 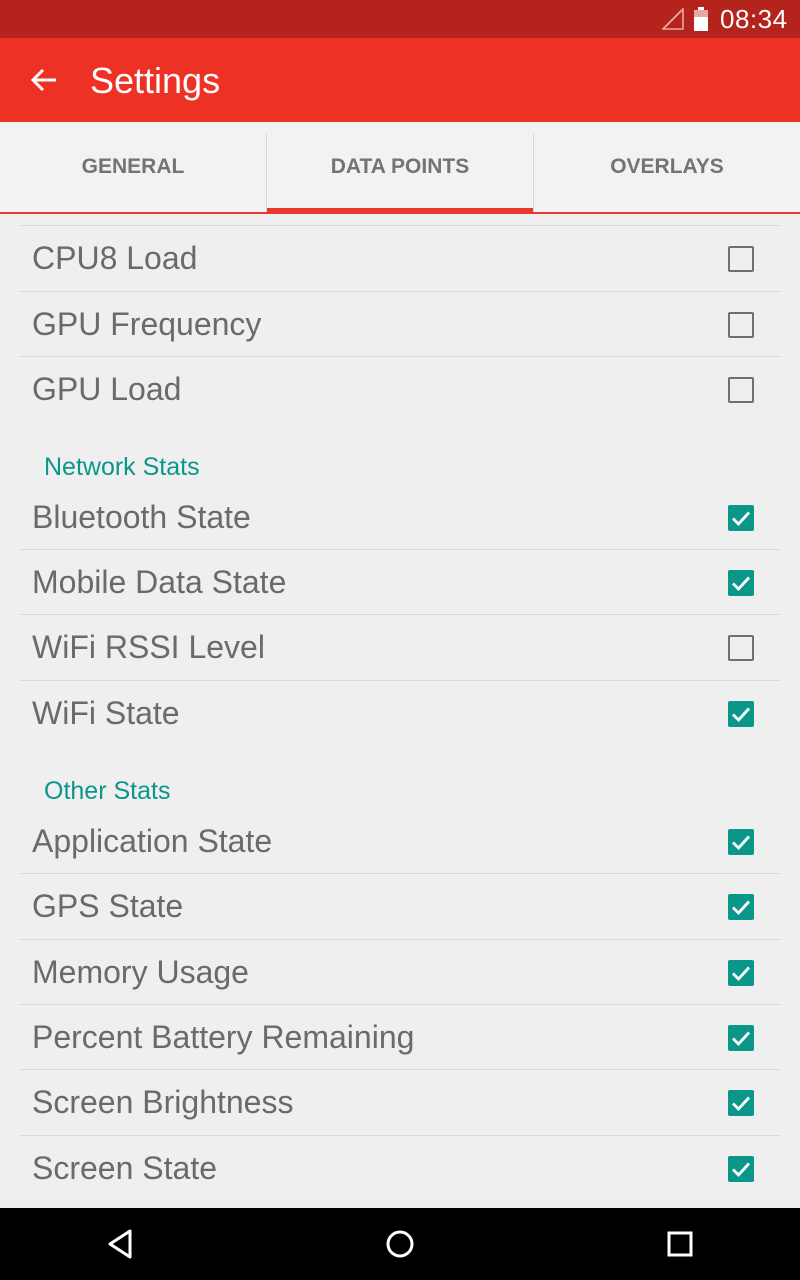 I want to click on tab-overlays: OVERLAYS, so click(x=667, y=167).